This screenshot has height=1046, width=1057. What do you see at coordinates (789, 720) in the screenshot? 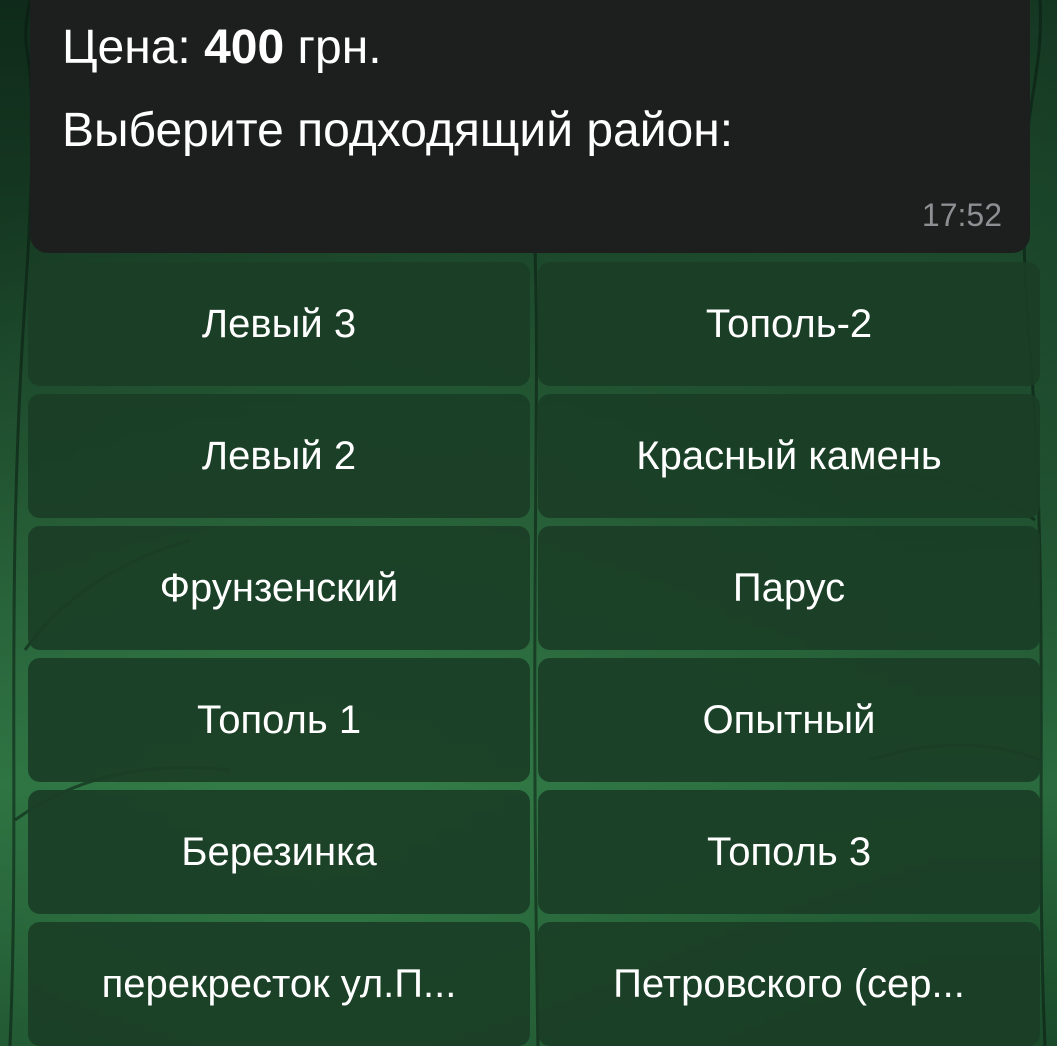
I see `district-button-opytnyi: Опытный` at bounding box center [789, 720].